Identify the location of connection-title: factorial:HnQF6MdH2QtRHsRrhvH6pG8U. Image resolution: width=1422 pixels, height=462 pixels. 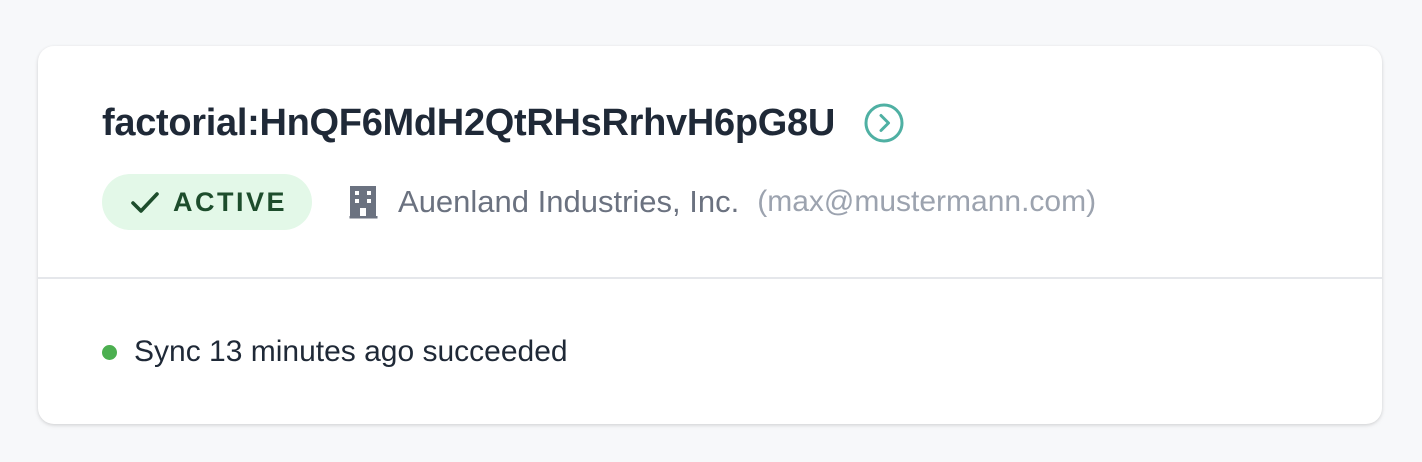
(469, 122).